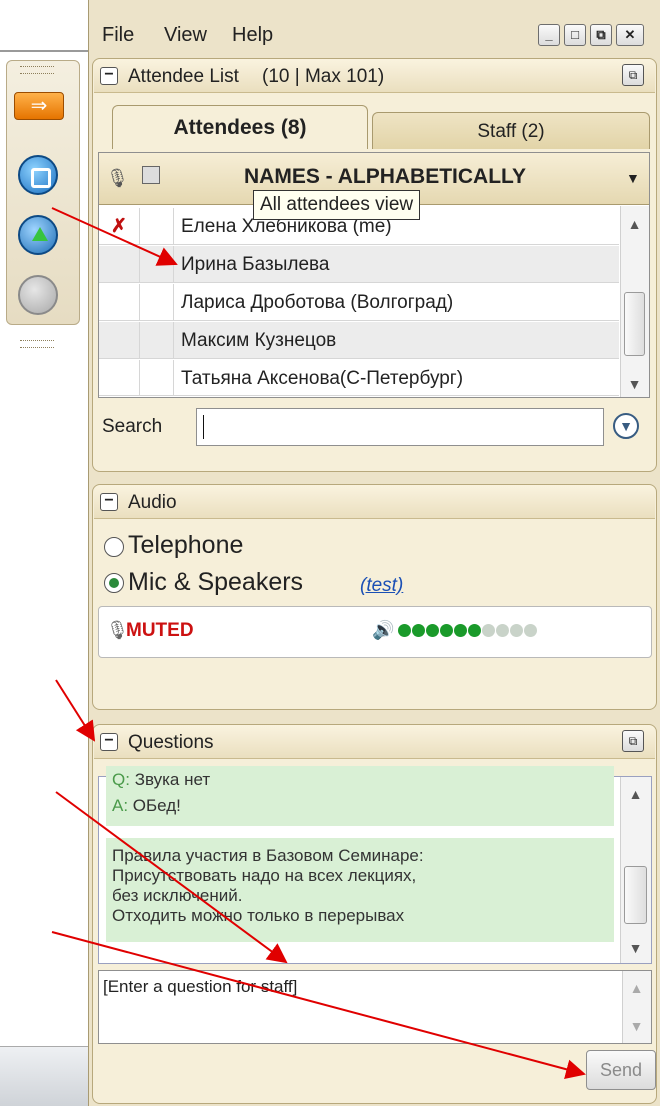 The image size is (660, 1106). Describe the element at coordinates (259, 340) in the screenshot. I see `attendee-name: Максим Кузнецов` at that location.